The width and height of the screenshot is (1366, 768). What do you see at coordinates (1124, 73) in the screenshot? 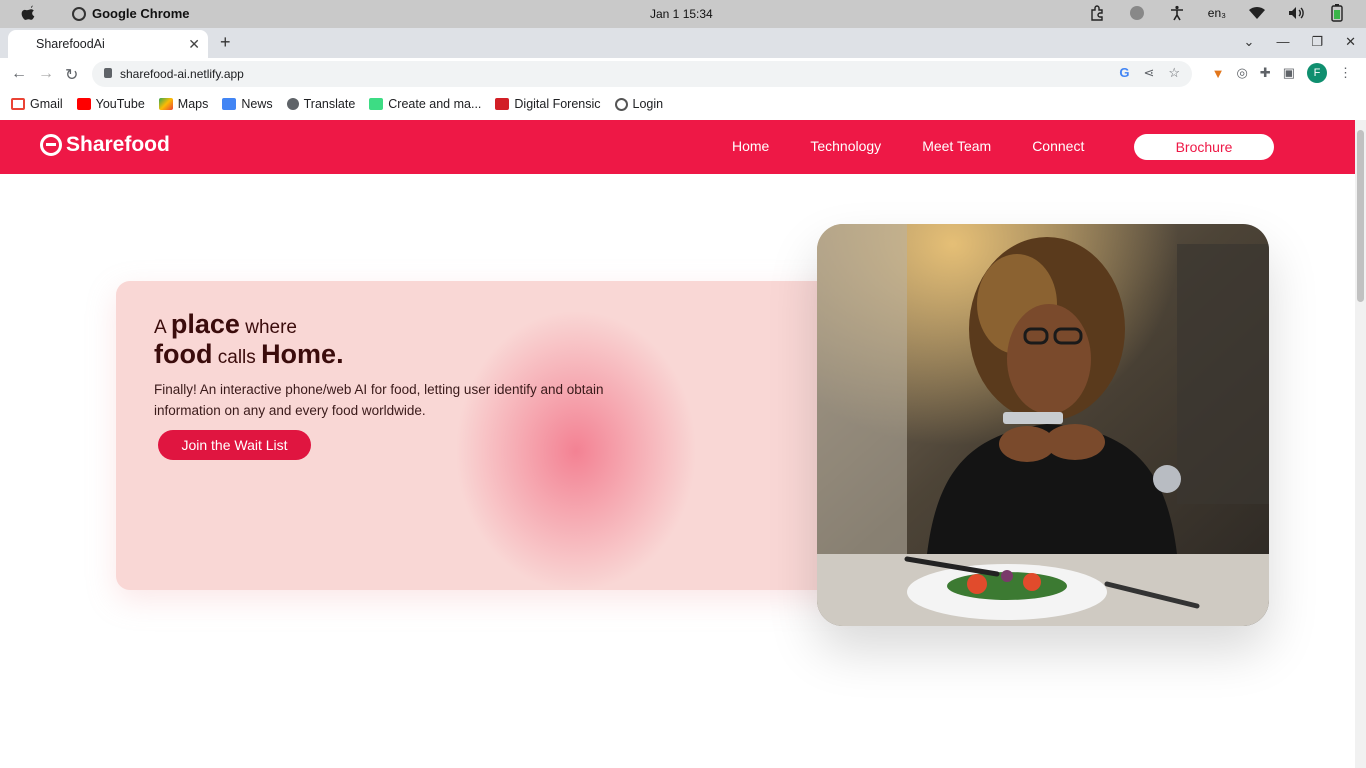
I see `google-lens-icon: G` at bounding box center [1124, 73].